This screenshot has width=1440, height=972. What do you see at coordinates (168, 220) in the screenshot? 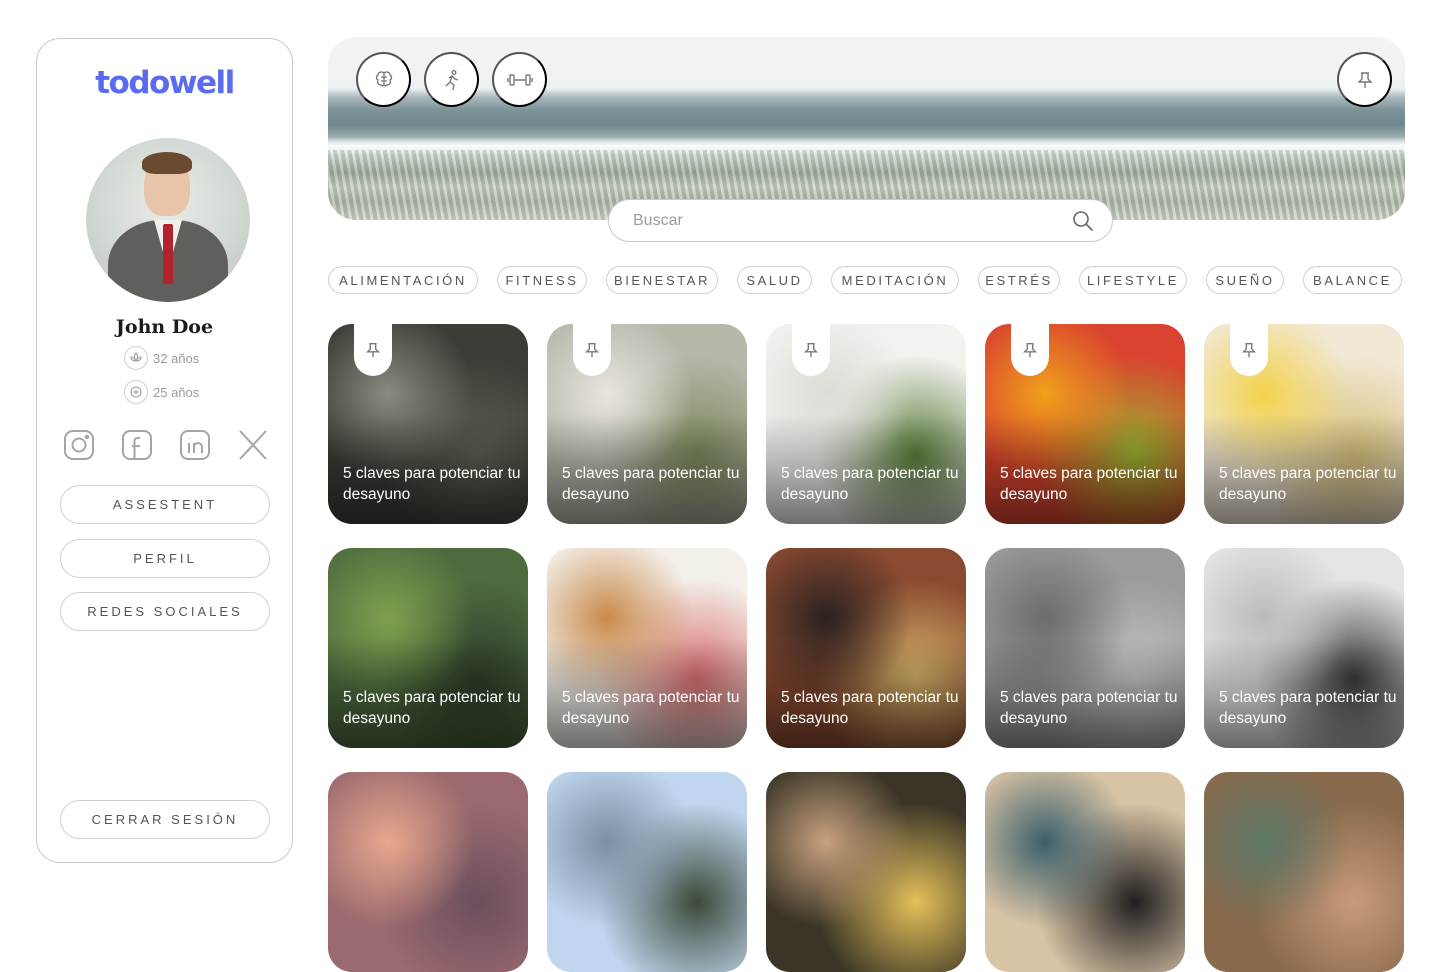
I see `avatar` at bounding box center [168, 220].